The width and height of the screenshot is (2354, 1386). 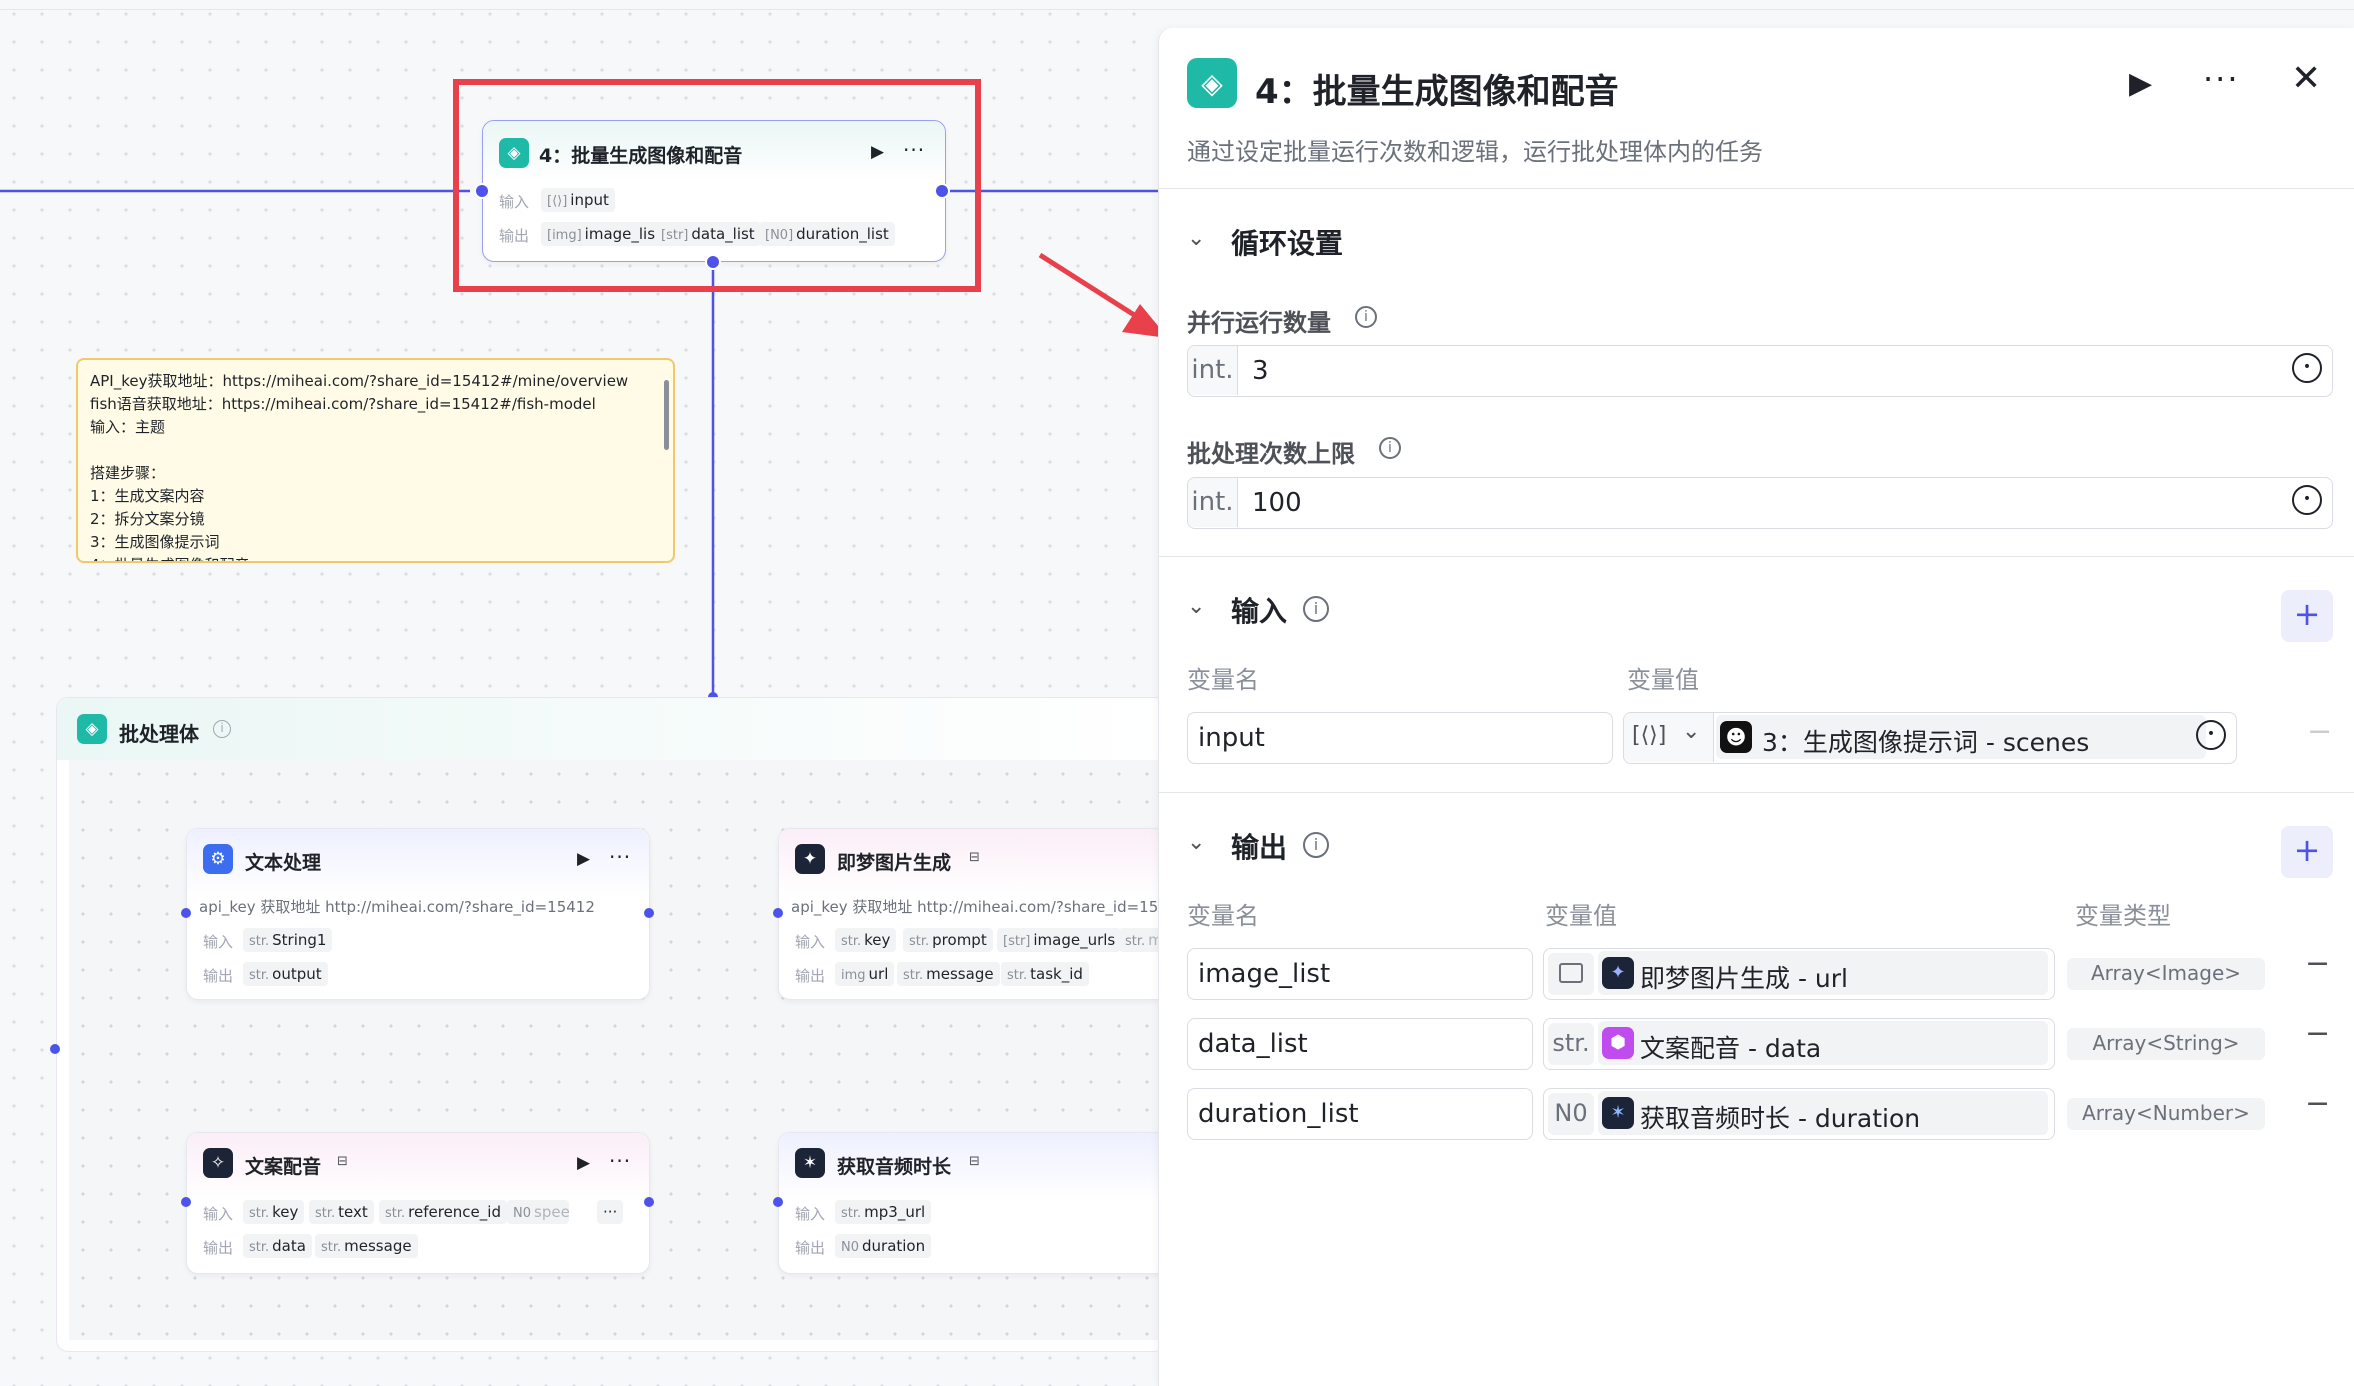 What do you see at coordinates (1571, 973) in the screenshot?
I see `image-icon` at bounding box center [1571, 973].